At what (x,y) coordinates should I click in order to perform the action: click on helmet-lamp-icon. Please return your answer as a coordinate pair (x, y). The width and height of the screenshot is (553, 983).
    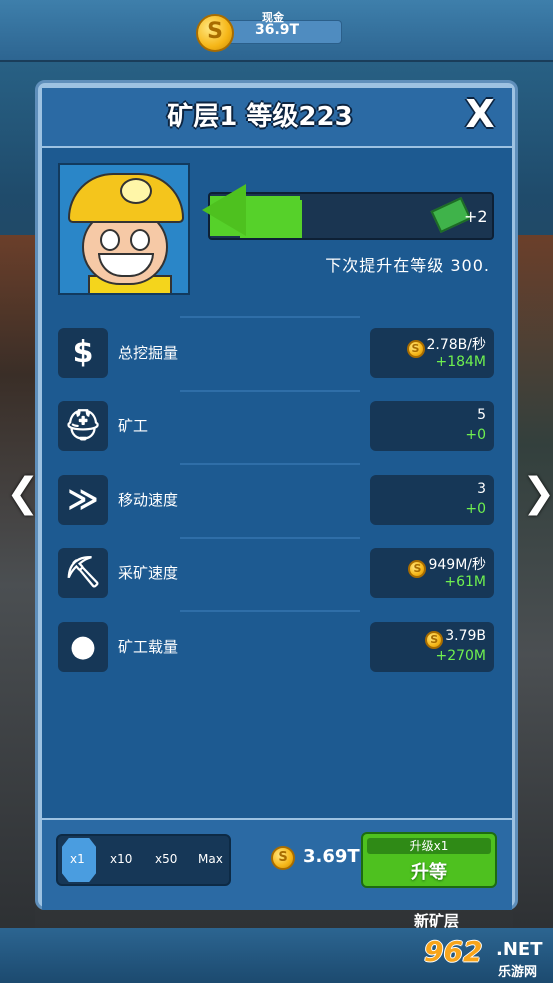
    Looking at the image, I should click on (136, 191).